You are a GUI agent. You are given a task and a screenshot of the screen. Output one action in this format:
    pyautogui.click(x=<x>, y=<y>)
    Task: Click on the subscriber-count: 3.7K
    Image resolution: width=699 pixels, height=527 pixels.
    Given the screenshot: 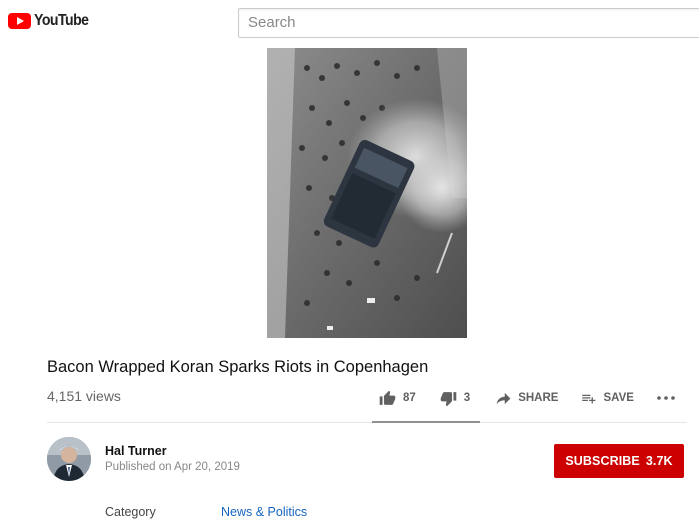 What is the action you would take?
    pyautogui.click(x=659, y=461)
    